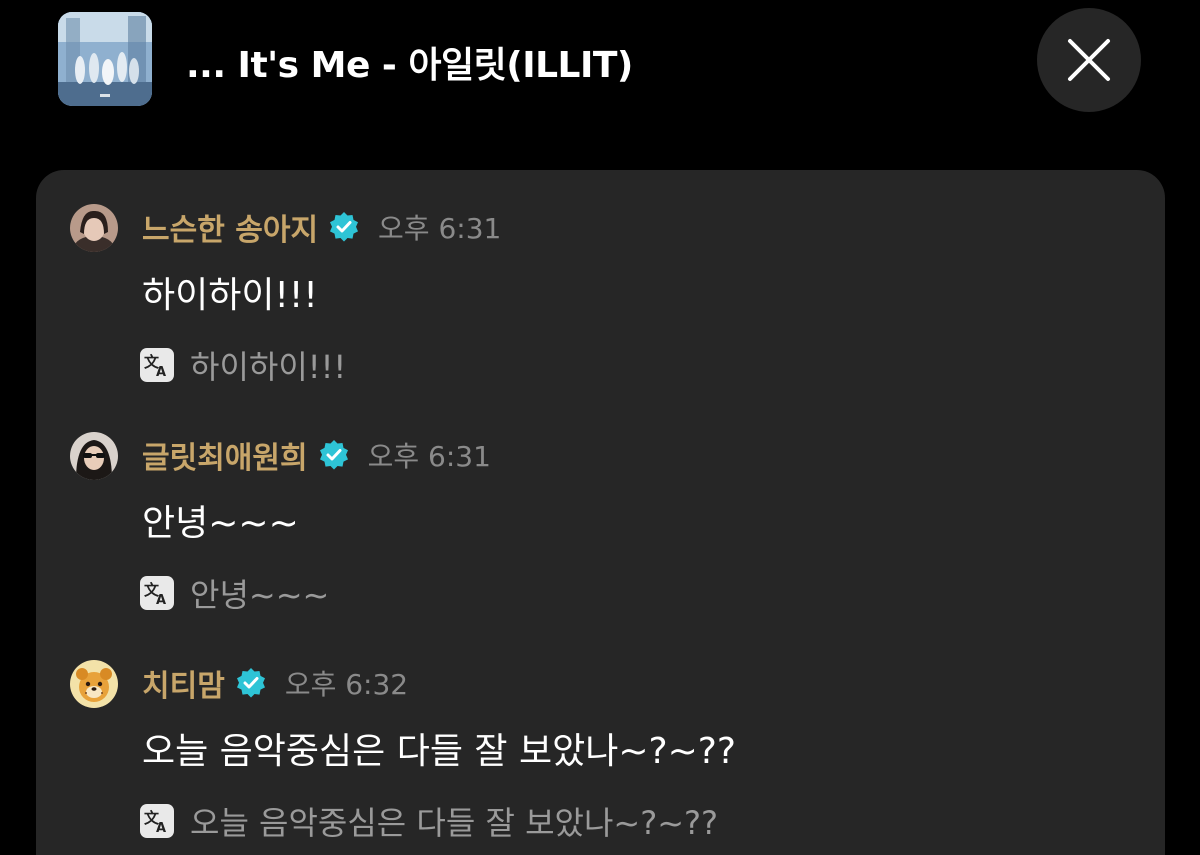 The height and width of the screenshot is (855, 1200). I want to click on album-art, so click(105, 59).